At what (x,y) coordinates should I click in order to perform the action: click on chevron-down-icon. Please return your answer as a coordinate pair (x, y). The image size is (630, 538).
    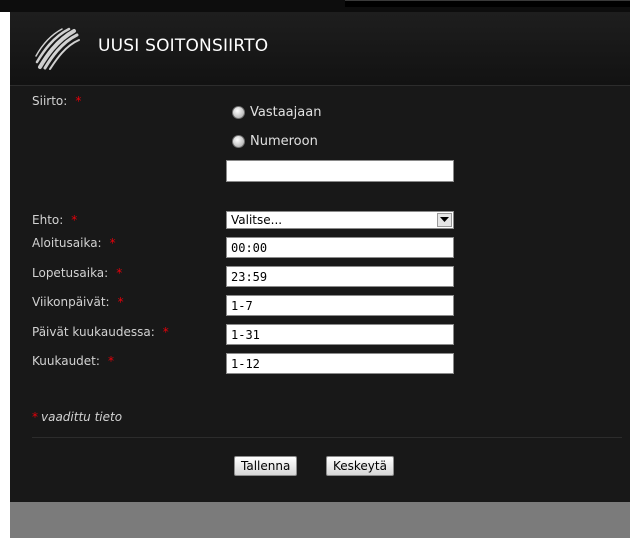
    Looking at the image, I should click on (444, 220).